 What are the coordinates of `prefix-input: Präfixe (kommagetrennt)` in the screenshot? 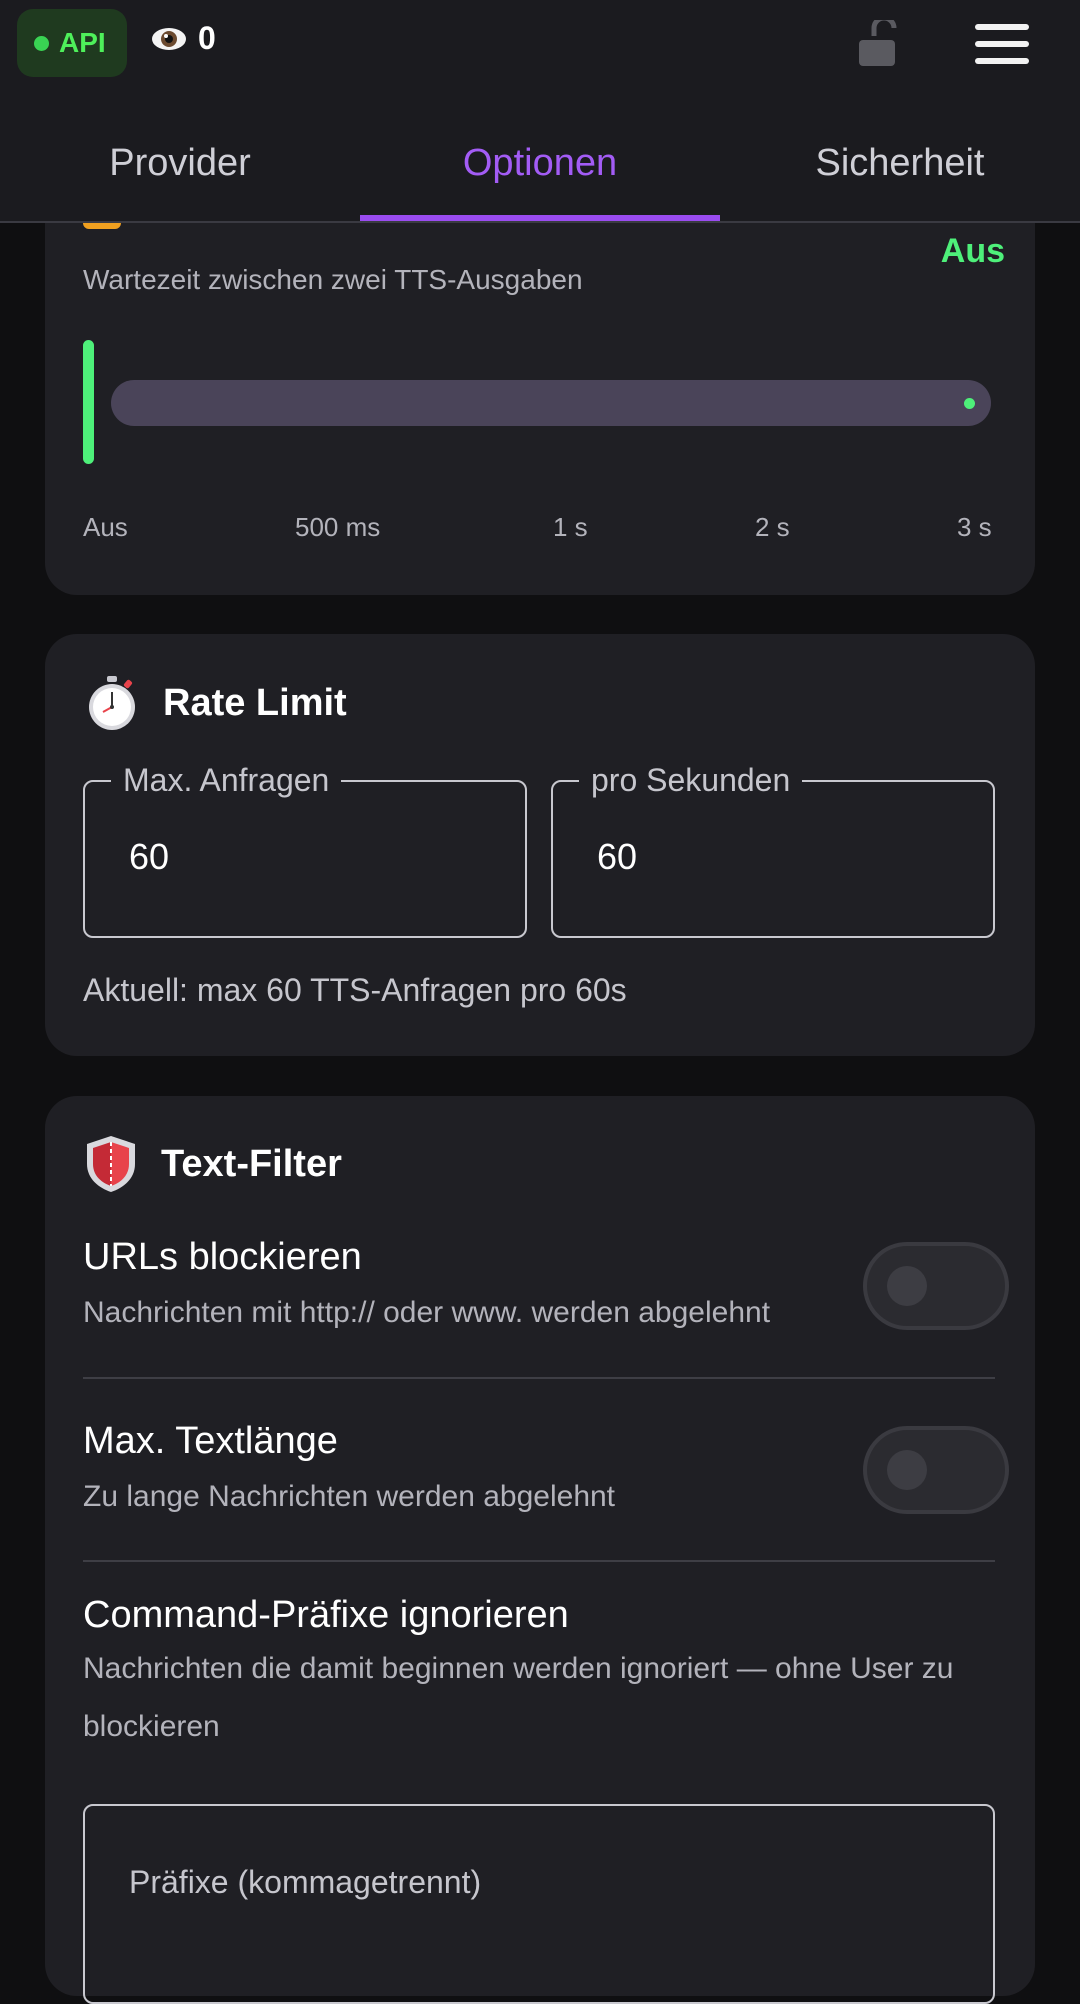 It's located at (539, 1904).